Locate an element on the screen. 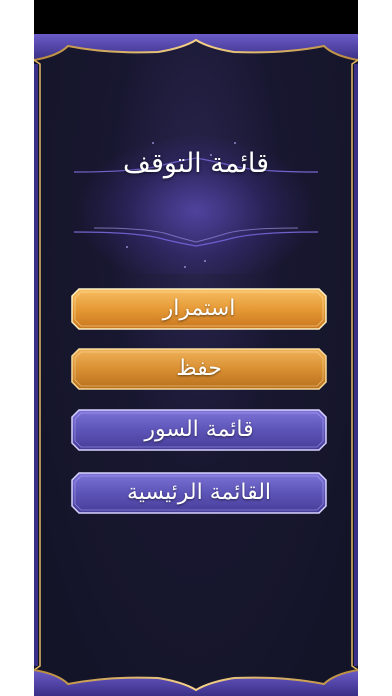 The width and height of the screenshot is (392, 696). status-bar is located at coordinates (196, 17).